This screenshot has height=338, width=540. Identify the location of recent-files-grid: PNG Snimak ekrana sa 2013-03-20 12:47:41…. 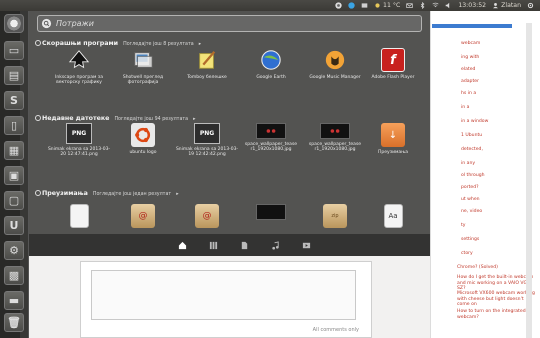
(230, 148).